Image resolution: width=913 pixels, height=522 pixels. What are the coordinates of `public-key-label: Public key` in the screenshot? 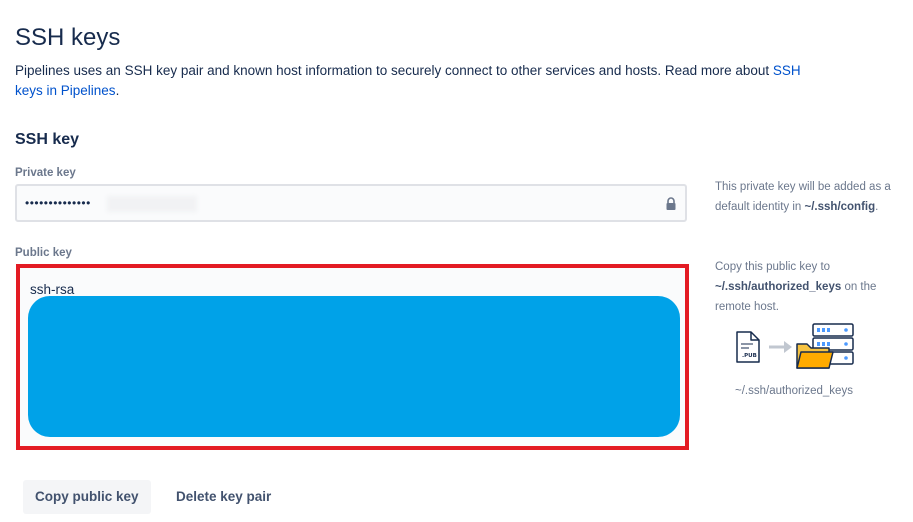 It's located at (43, 253).